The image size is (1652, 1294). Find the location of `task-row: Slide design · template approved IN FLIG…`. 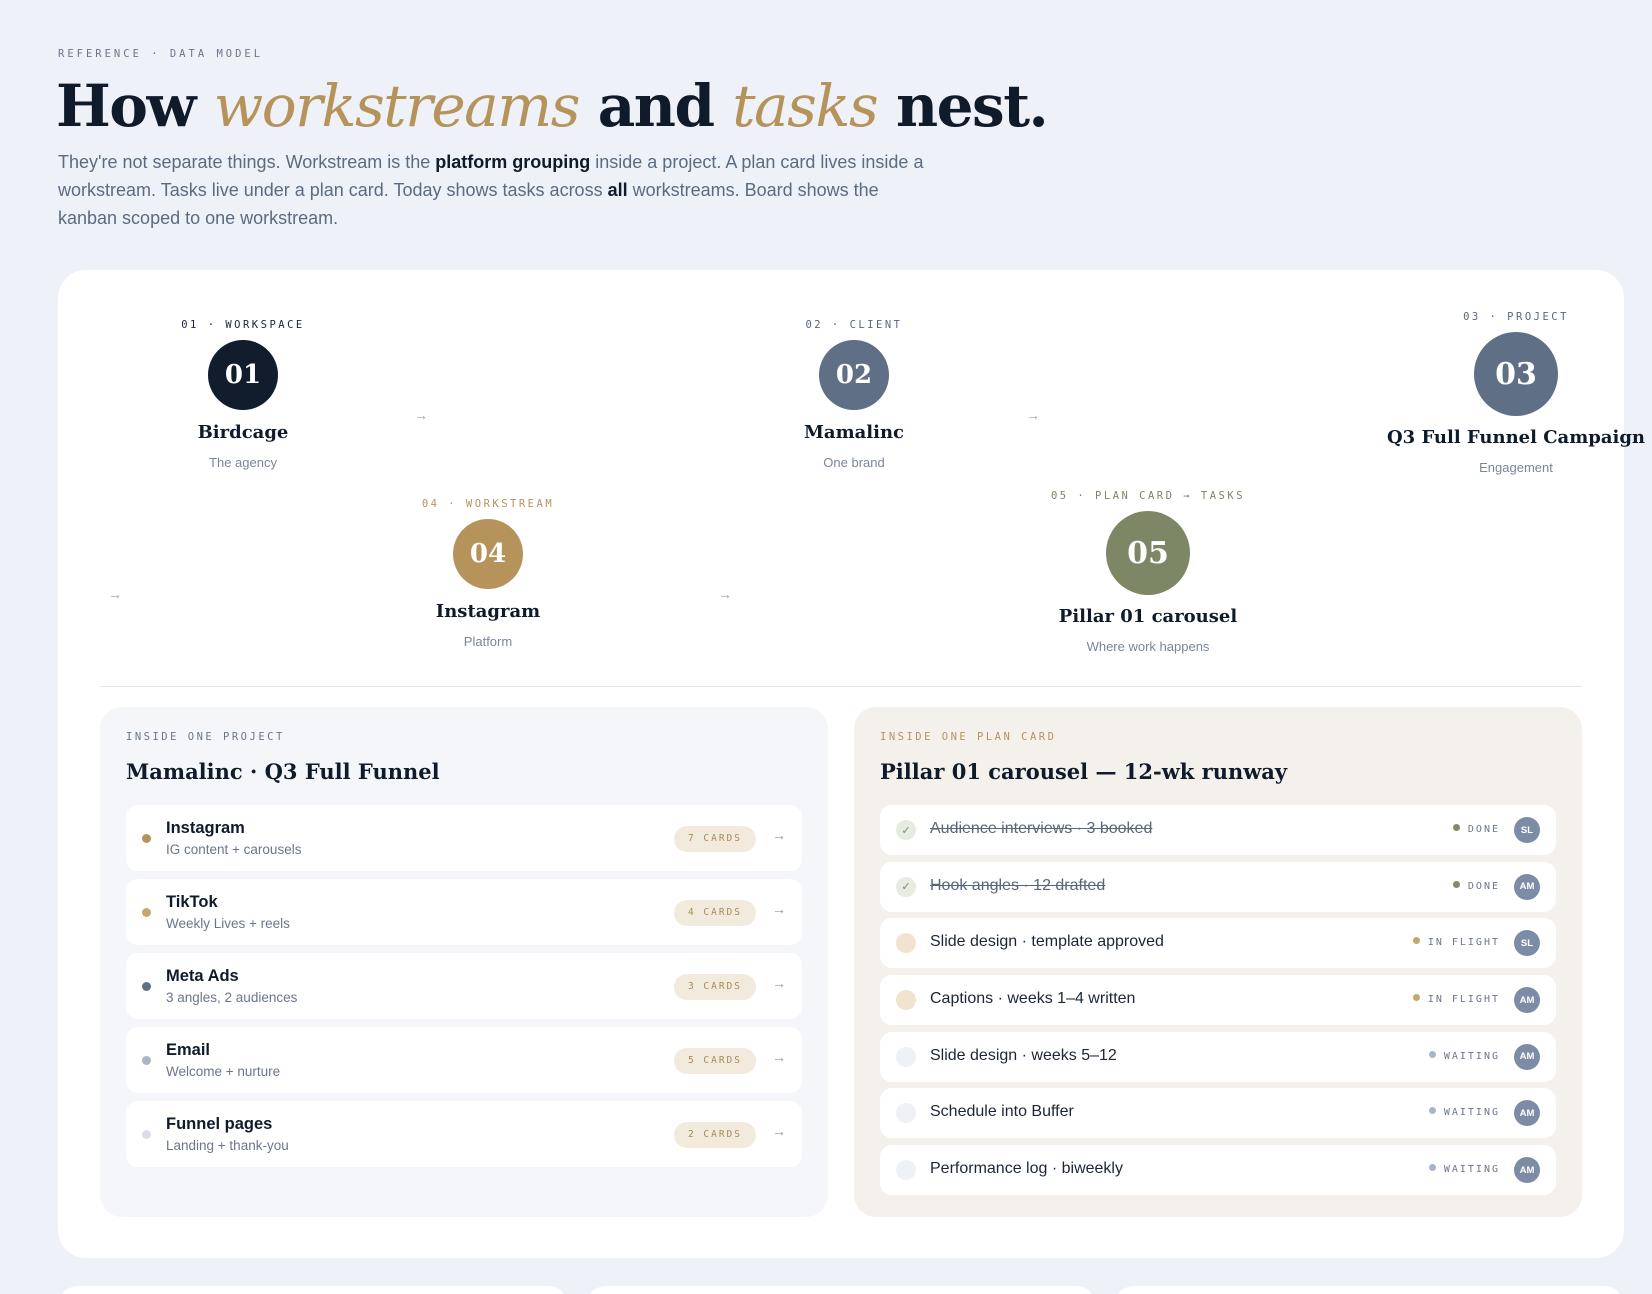

task-row: Slide design · template approved IN FLIG… is located at coordinates (1218, 943).